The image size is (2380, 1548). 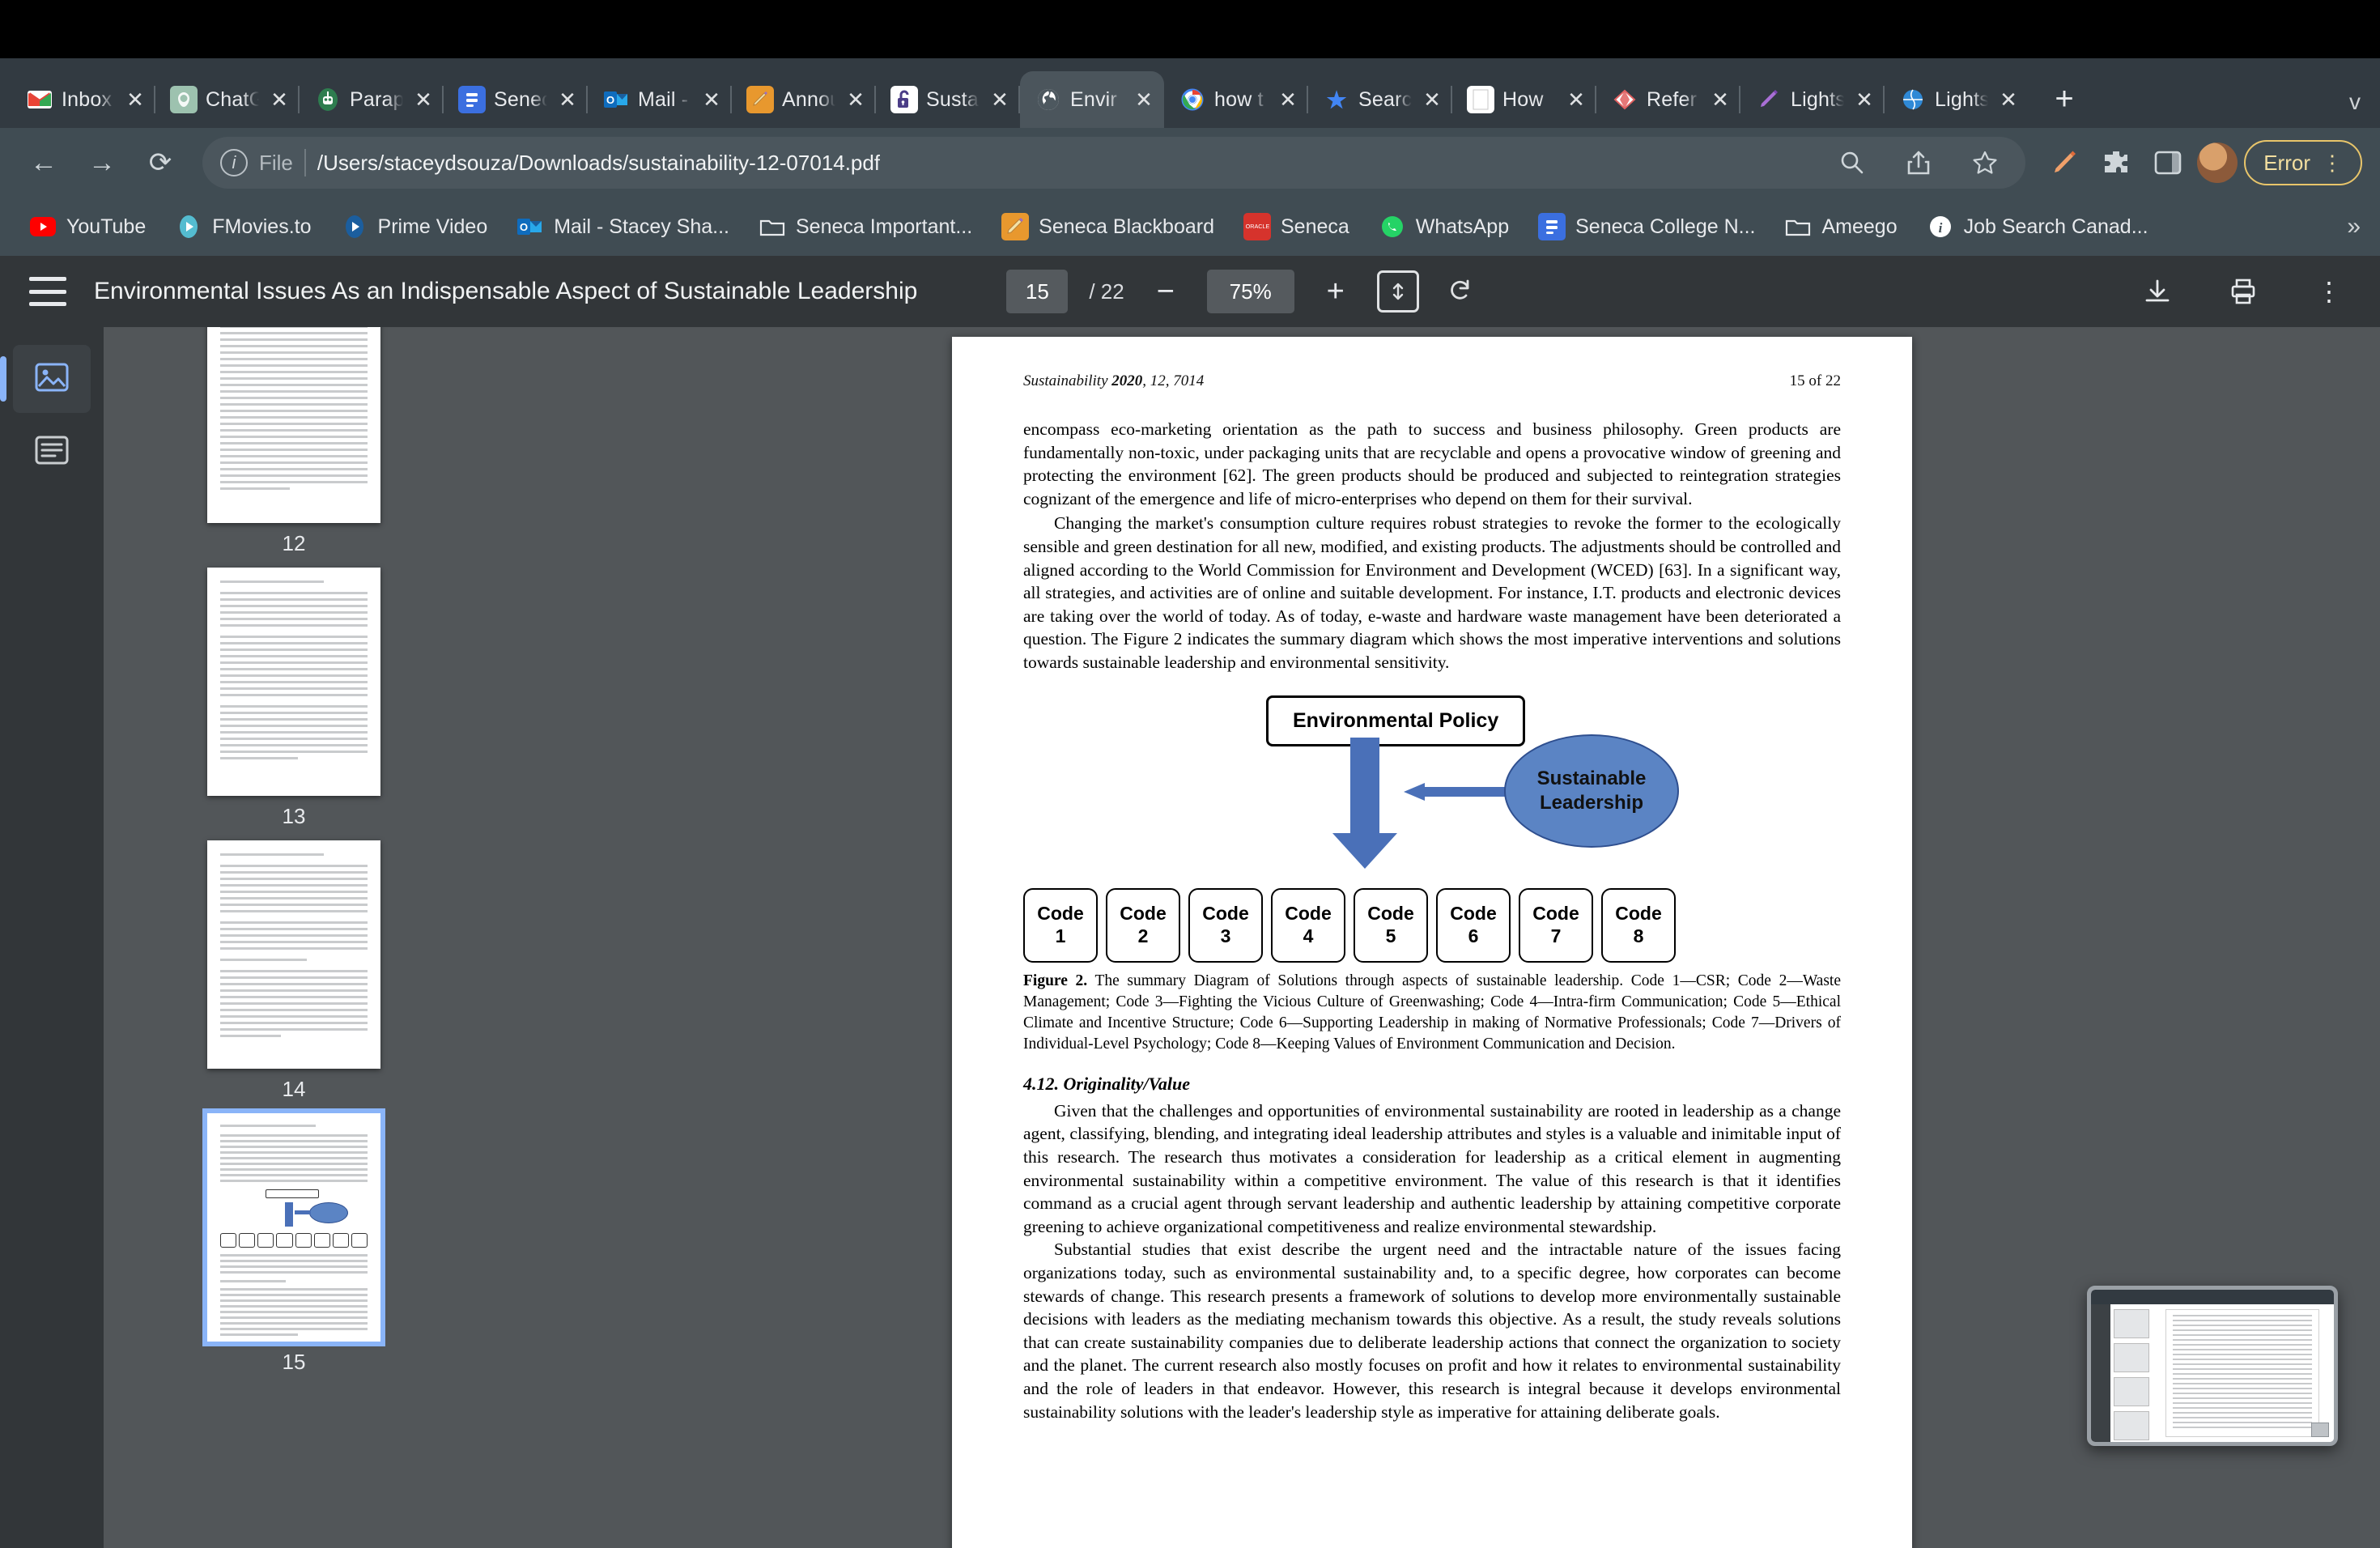 I want to click on bookmarks-overflow-icon: », so click(x=2354, y=226).